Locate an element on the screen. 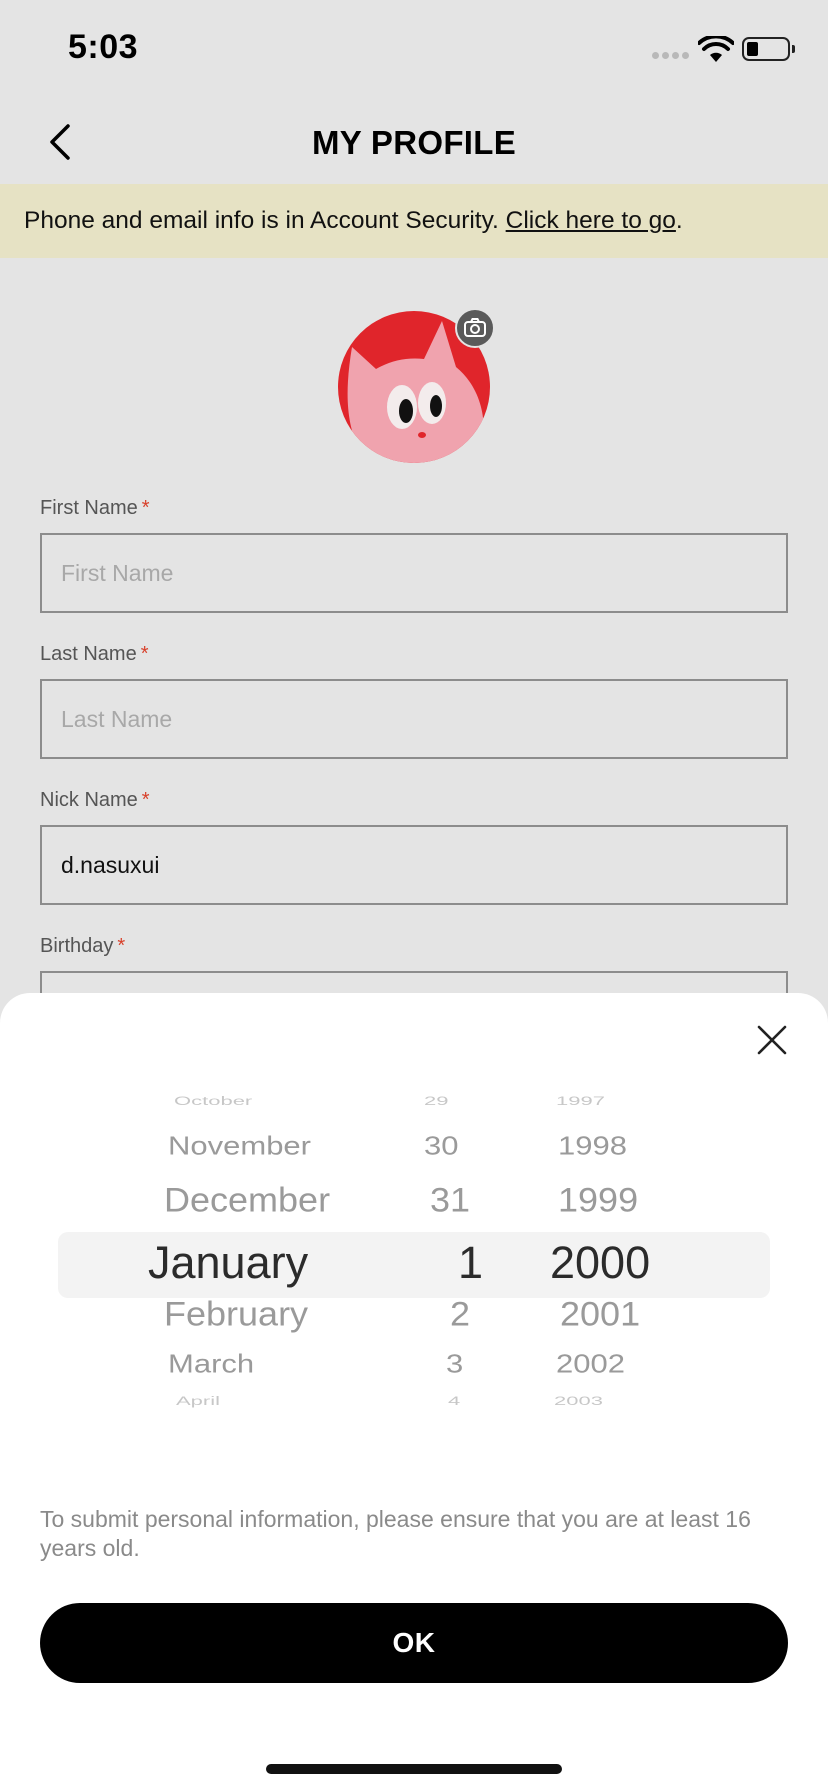 This screenshot has width=828, height=1792. month-option: October is located at coordinates (213, 1101).